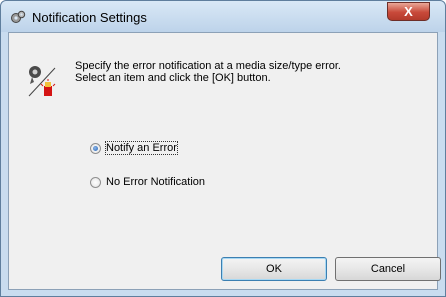 This screenshot has height=297, width=446. Describe the element at coordinates (155, 182) in the screenshot. I see `radio-label-no-error-notification: No Error Notification` at that location.